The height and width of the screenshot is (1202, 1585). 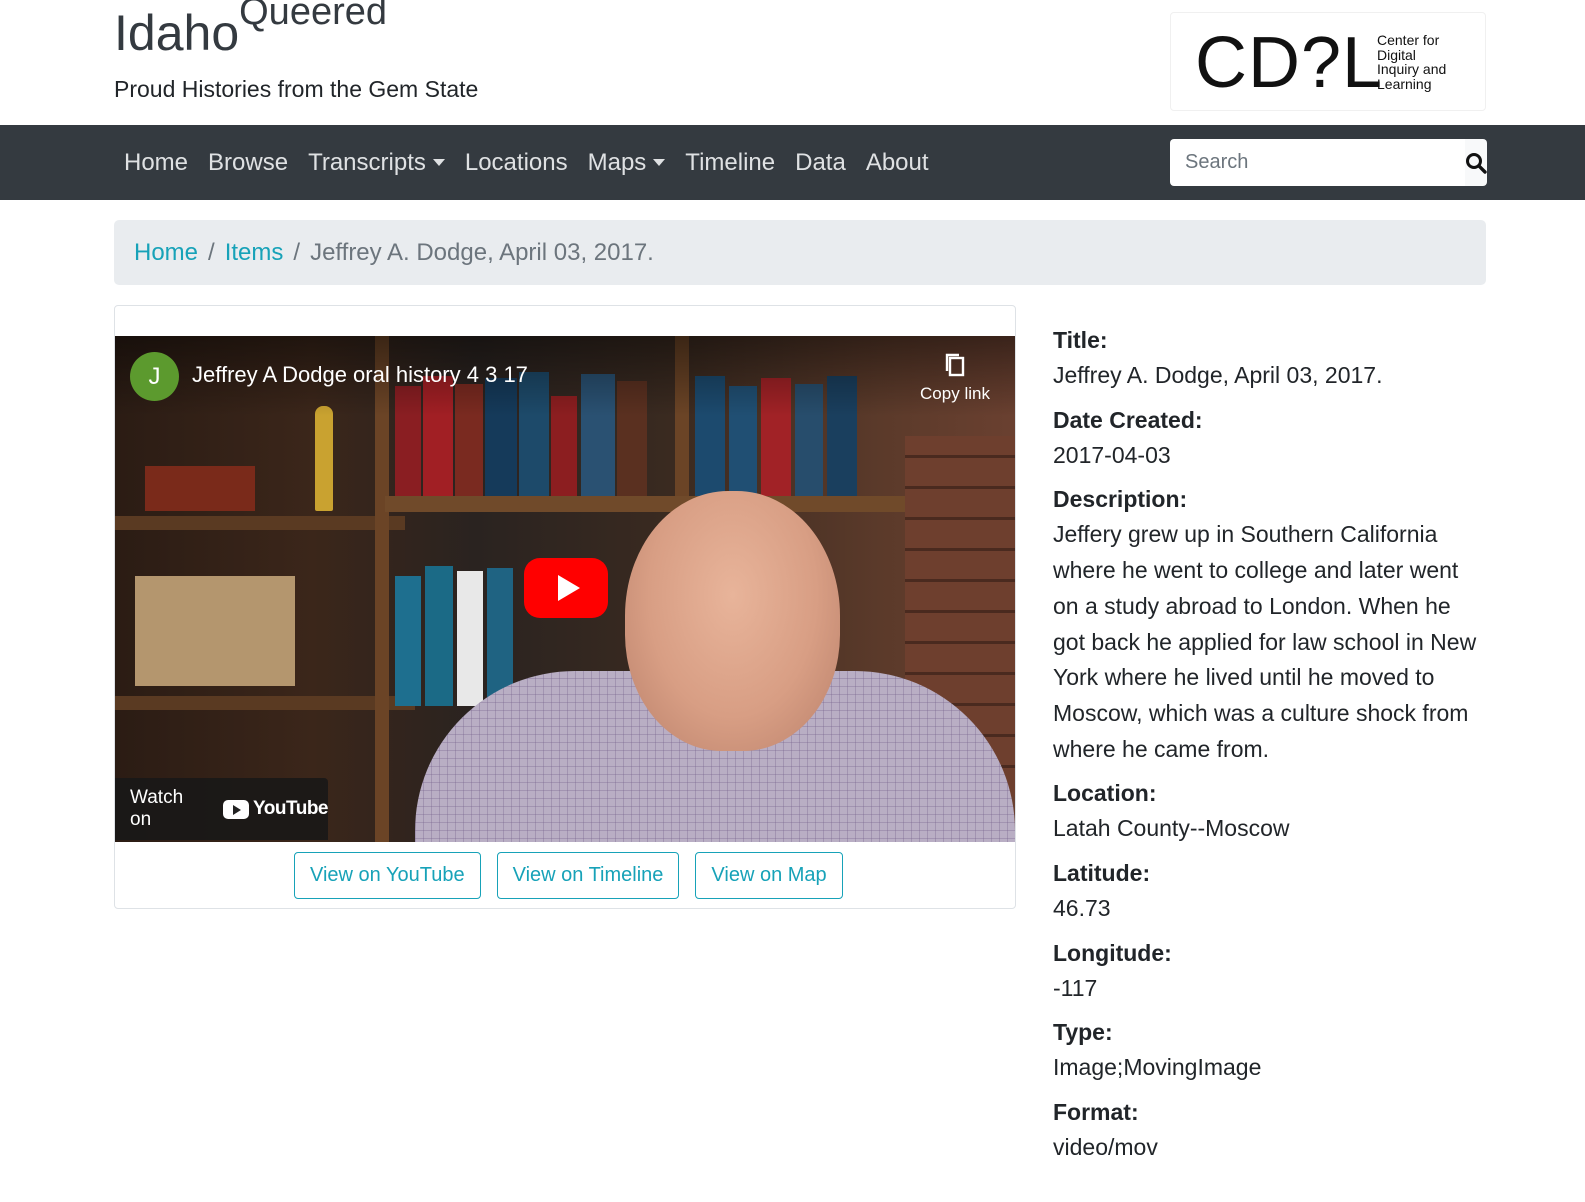 I want to click on logo-text-line: Center for, so click(x=1408, y=40).